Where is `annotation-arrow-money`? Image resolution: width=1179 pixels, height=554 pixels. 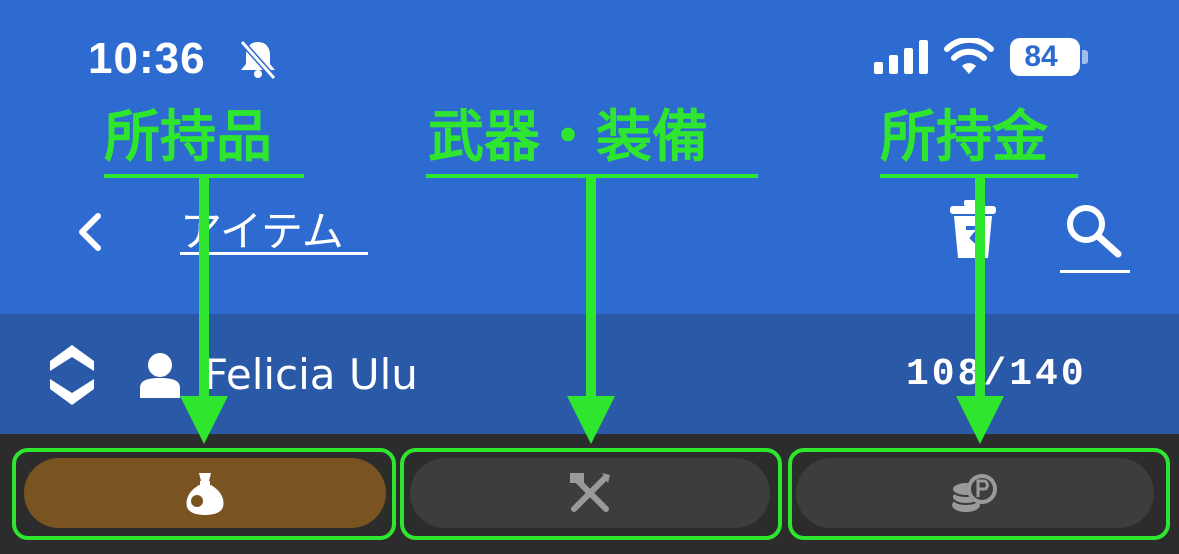 annotation-arrow-money is located at coordinates (980, 310).